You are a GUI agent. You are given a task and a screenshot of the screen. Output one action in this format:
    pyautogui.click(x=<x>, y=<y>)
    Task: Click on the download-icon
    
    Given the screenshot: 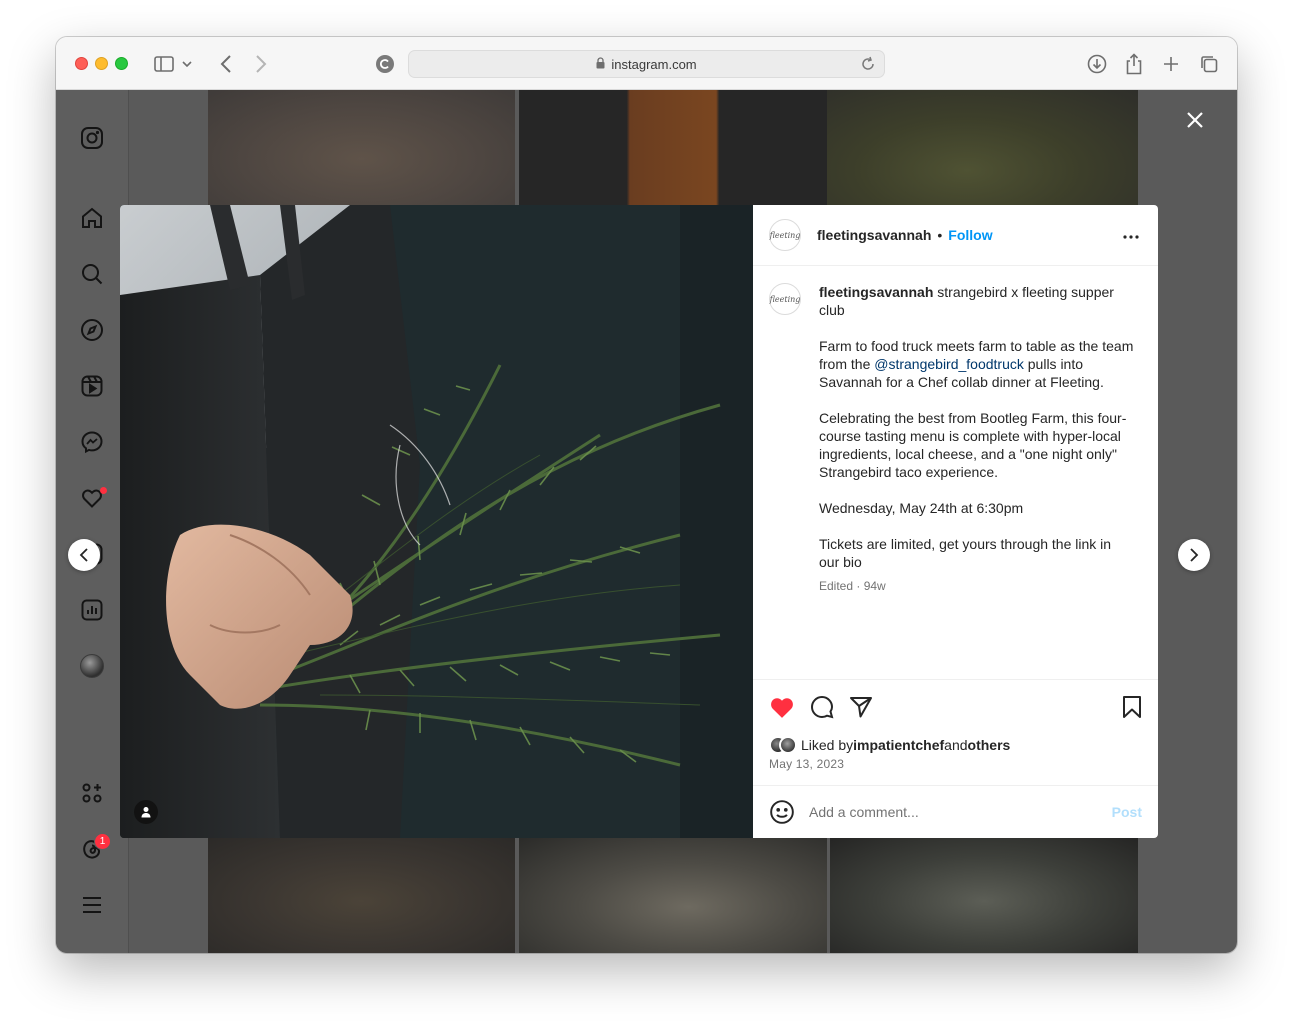 What is the action you would take?
    pyautogui.click(x=1097, y=64)
    